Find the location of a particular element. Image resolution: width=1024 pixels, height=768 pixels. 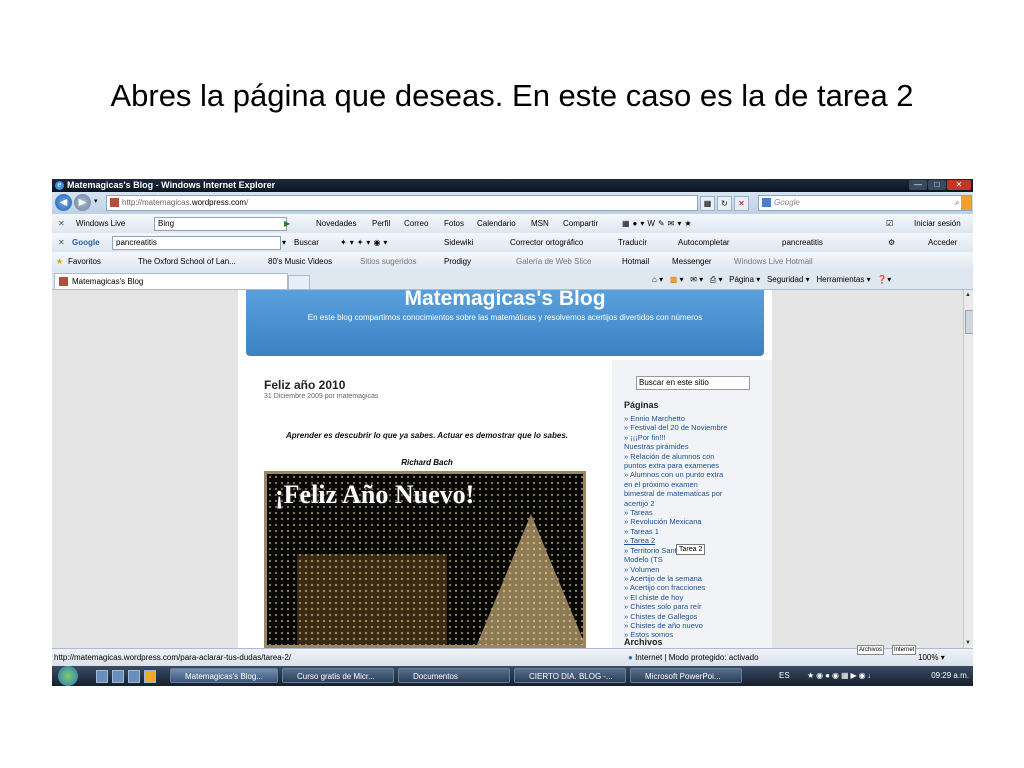

fav-item-webslice: Galería de Web Slice is located at coordinates (553, 261).